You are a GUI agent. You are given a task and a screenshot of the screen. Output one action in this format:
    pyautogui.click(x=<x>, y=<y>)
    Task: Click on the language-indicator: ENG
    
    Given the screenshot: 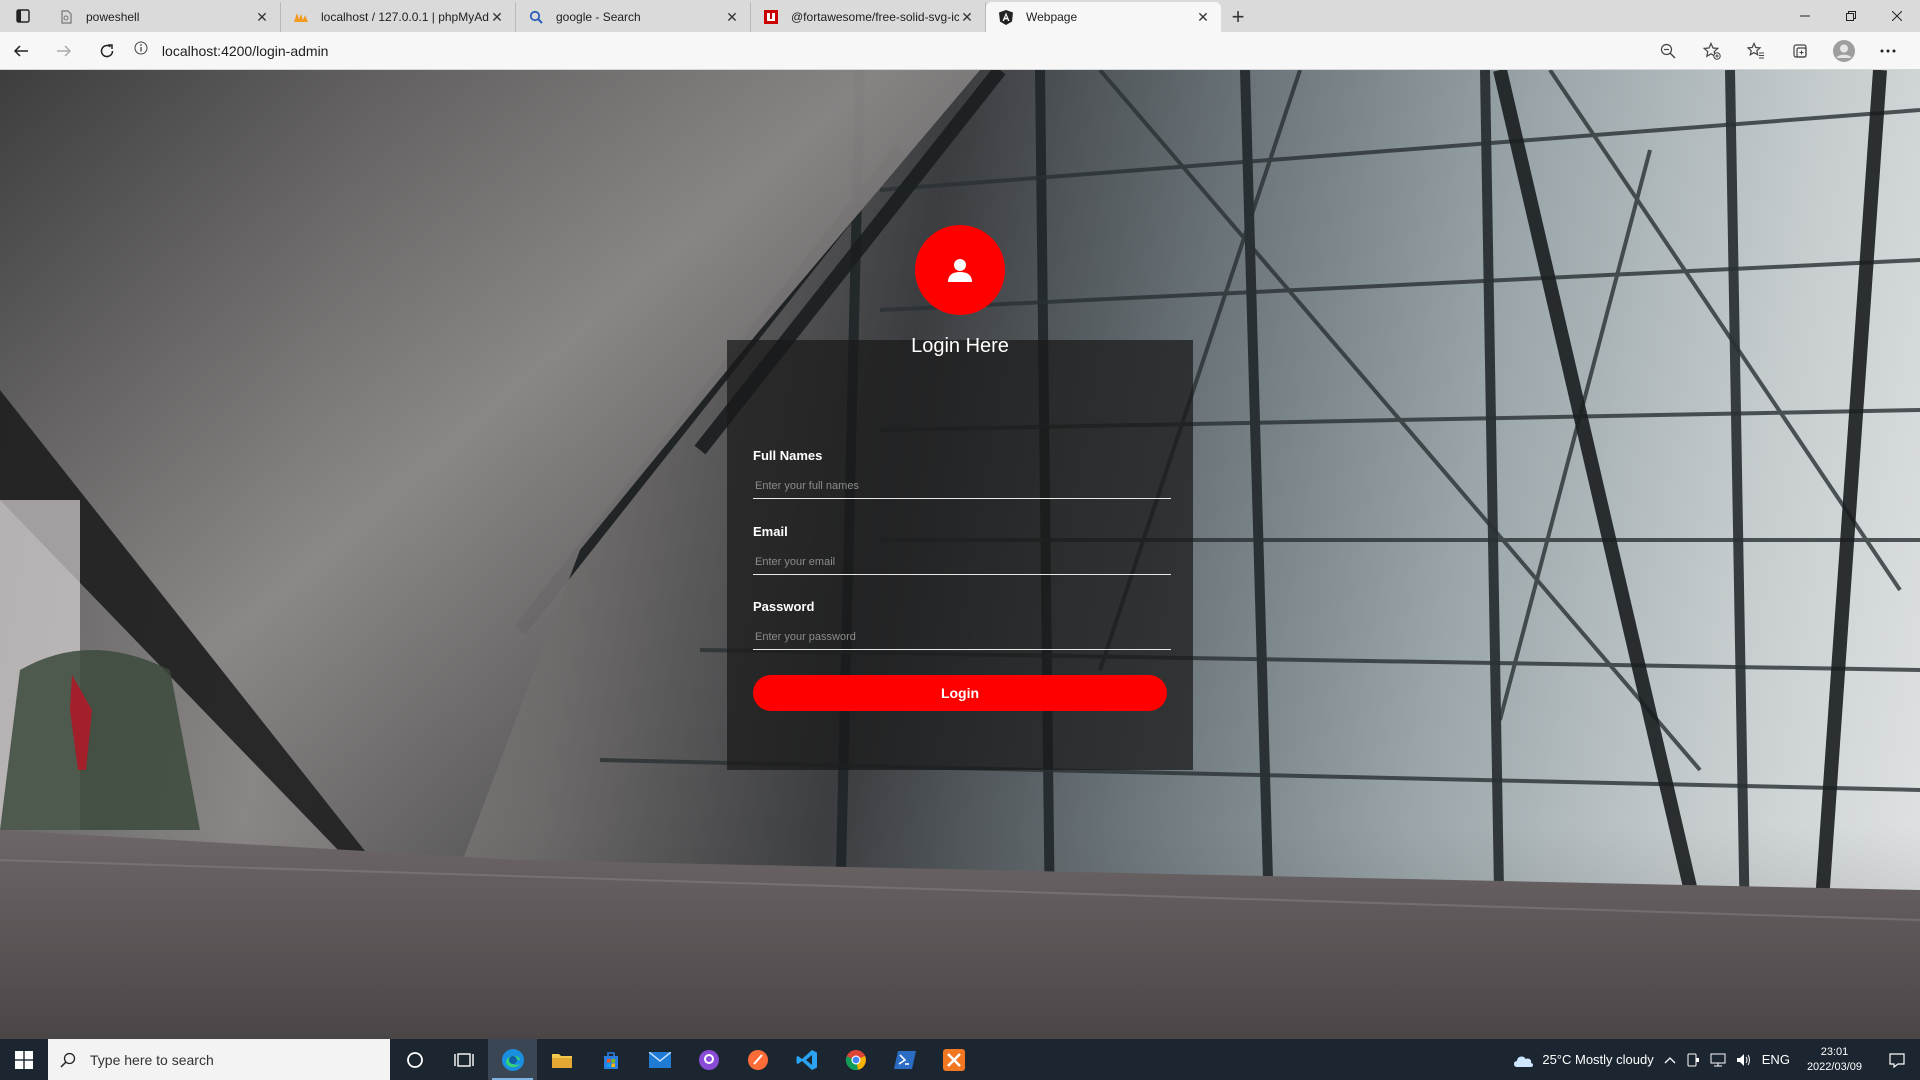 What is the action you would take?
    pyautogui.click(x=1776, y=1059)
    